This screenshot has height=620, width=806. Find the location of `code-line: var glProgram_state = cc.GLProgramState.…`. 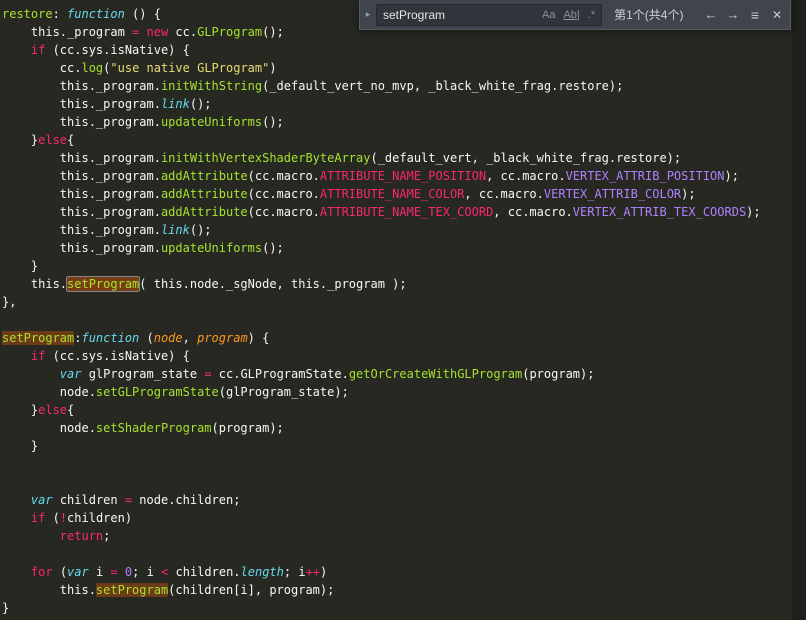

code-line: var glProgram_state = cc.GLProgramState.… is located at coordinates (327, 374).